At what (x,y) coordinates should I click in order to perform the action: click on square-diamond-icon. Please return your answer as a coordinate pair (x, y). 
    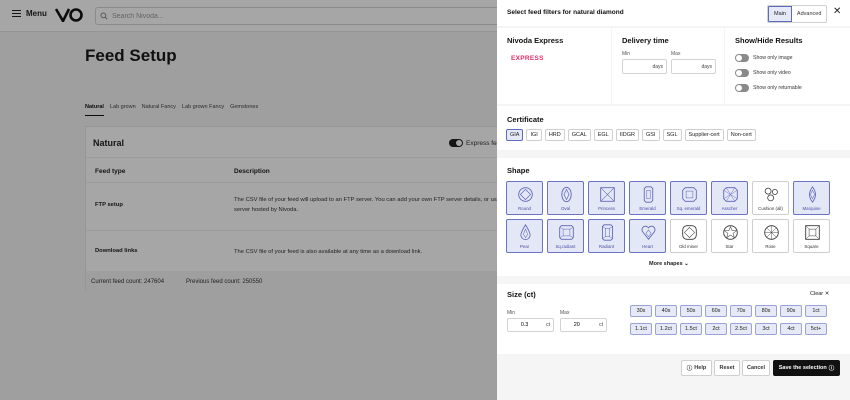
    Looking at the image, I should click on (812, 232).